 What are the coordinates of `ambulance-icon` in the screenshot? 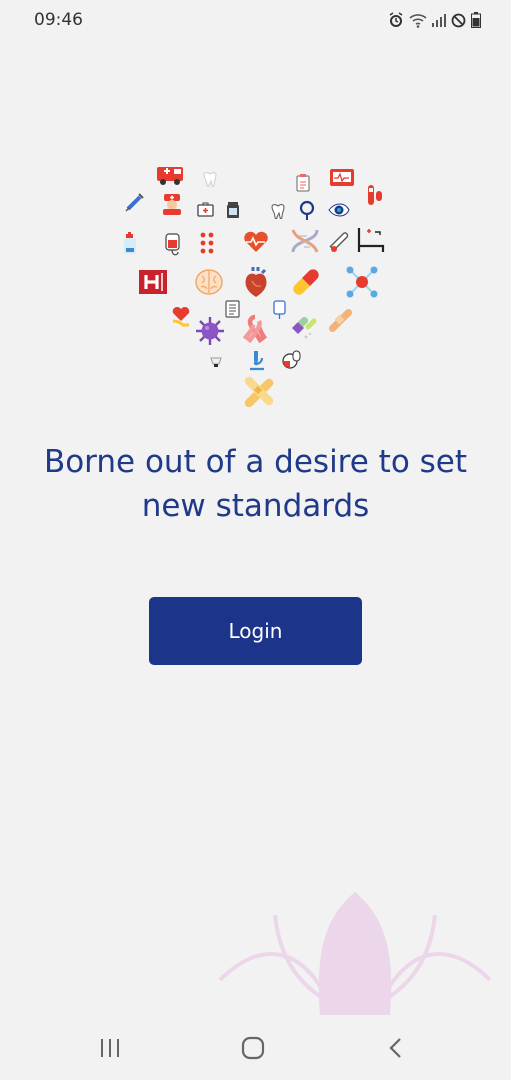 It's located at (170, 176).